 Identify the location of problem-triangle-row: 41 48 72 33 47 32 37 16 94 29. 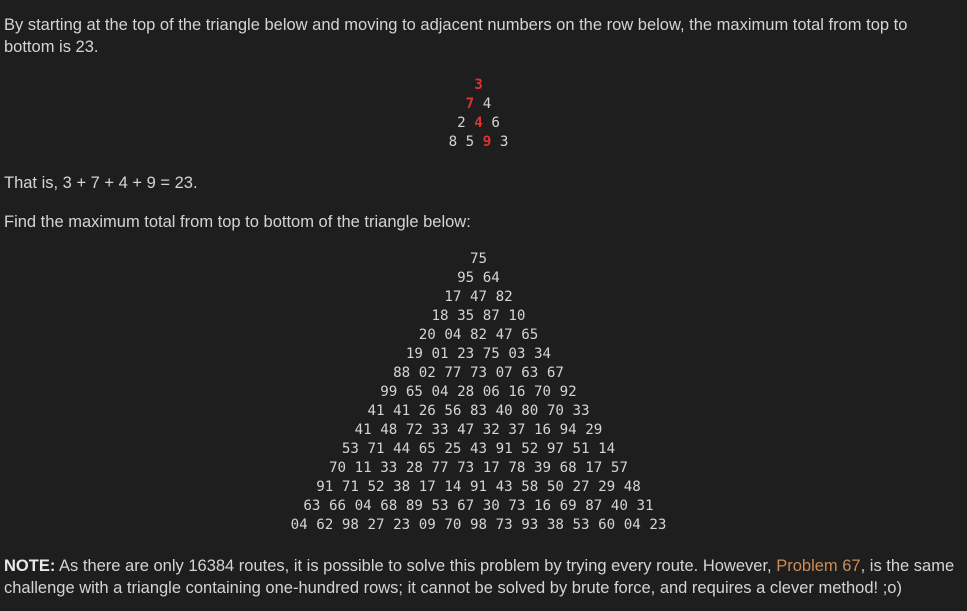
(478, 430).